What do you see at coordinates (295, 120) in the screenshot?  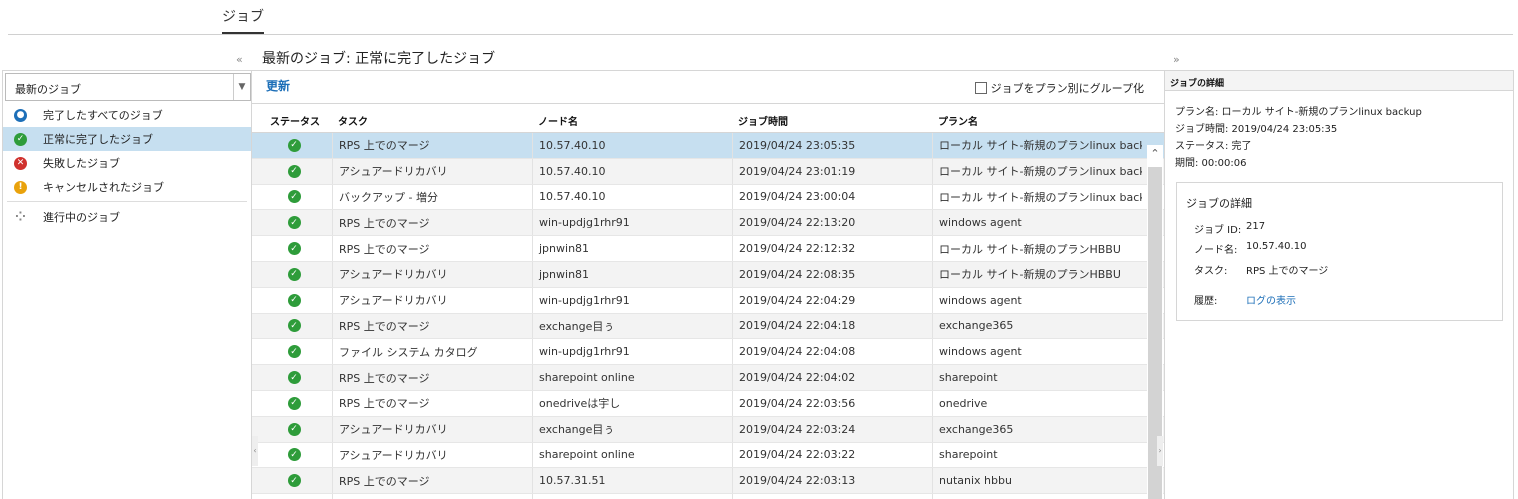 I see `column-header-status: ステータス` at bounding box center [295, 120].